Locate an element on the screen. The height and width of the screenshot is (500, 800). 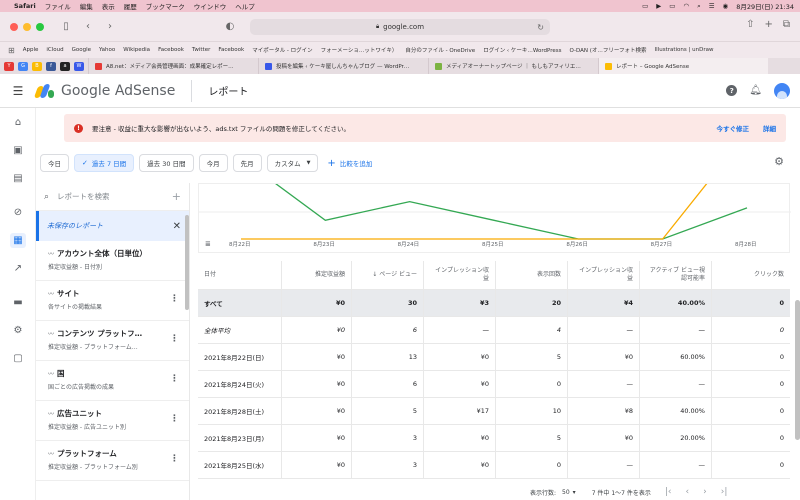
sidebar-toggle-icon: ▯ is located at coordinates (66, 27).